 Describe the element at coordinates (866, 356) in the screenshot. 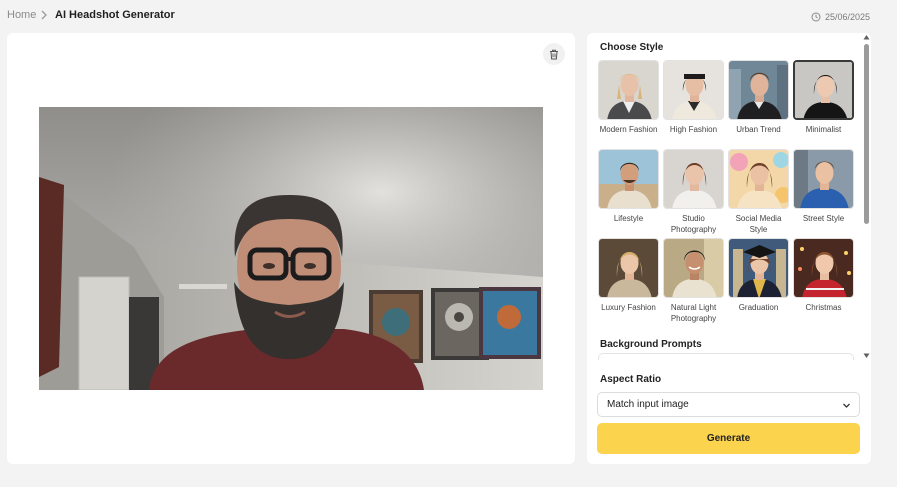

I see `scroll-down-arrow-icon` at that location.